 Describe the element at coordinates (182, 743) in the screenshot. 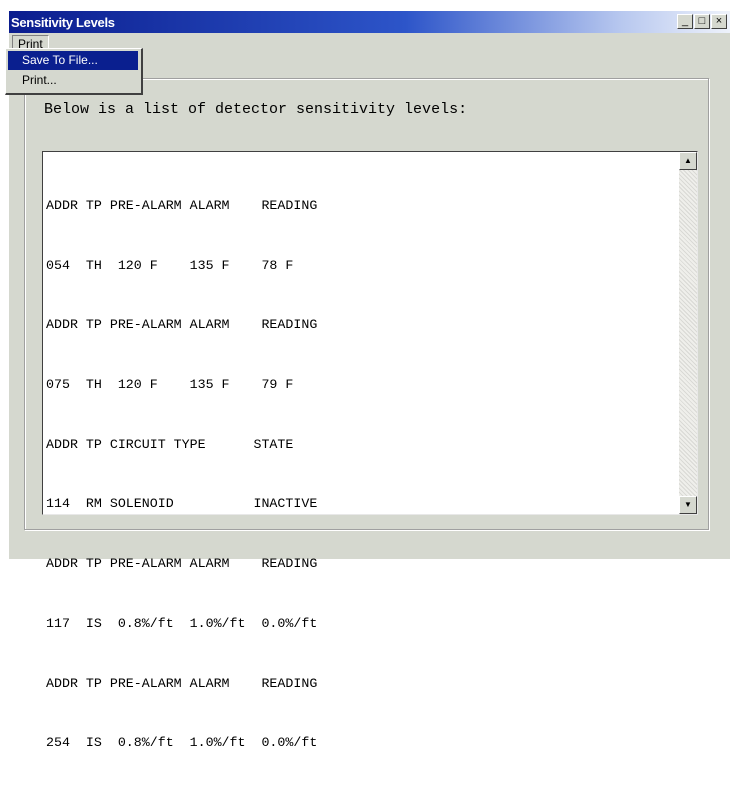

I see `list-line: 254 IS 0.8%/ft 1.0%/ft 0.0%/ft` at that location.